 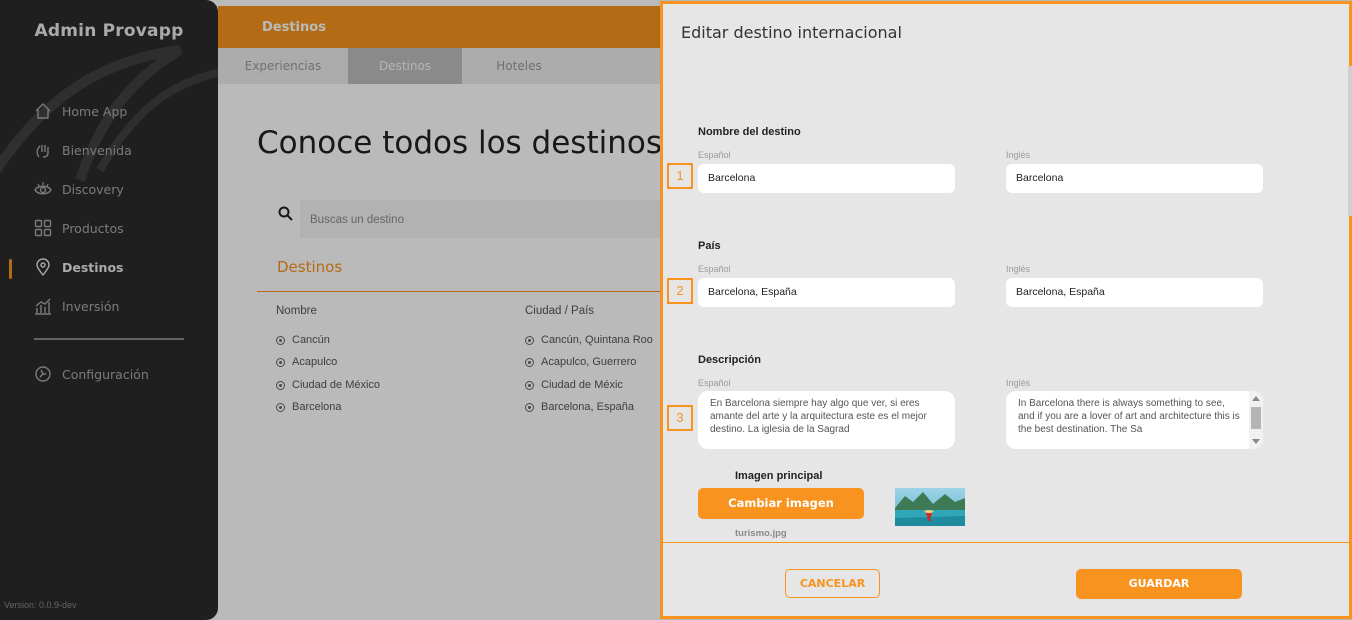 What do you see at coordinates (680, 418) in the screenshot?
I see `marker-3: 3` at bounding box center [680, 418].